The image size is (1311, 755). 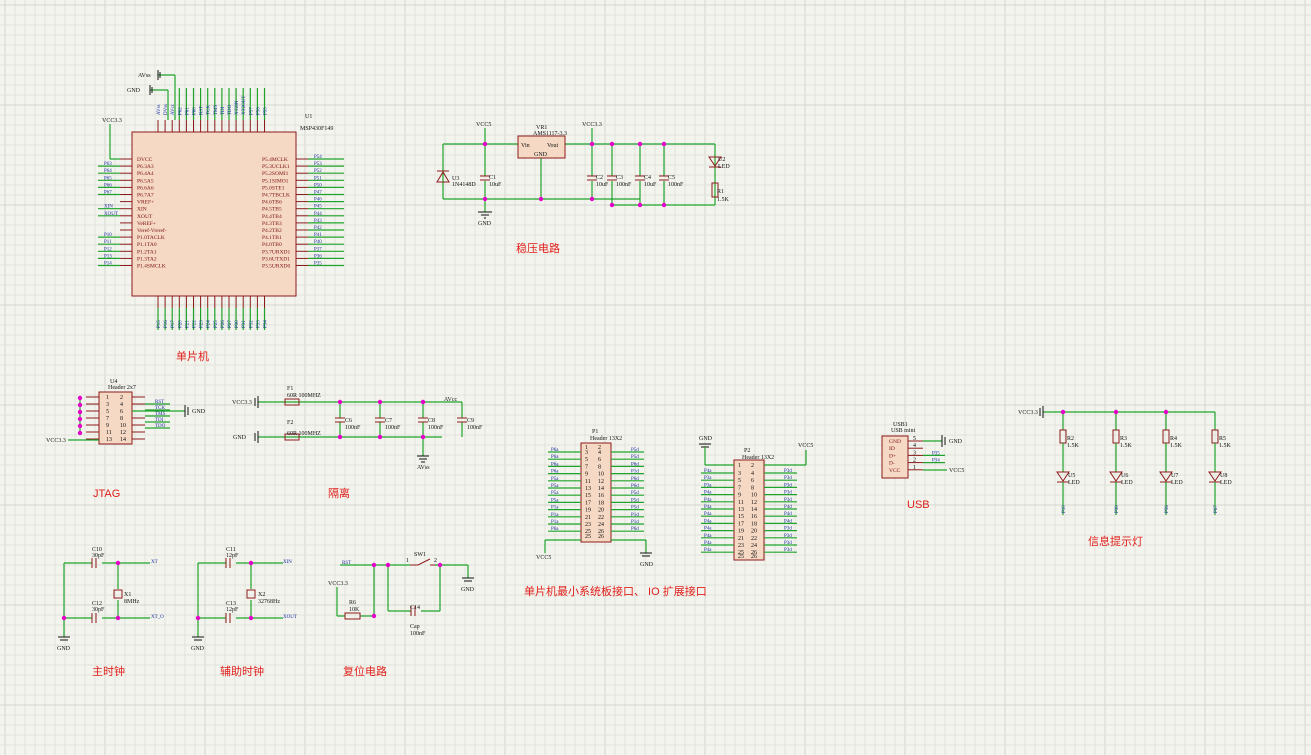 I want to click on ind-net: P10, so click(x=1064, y=509).